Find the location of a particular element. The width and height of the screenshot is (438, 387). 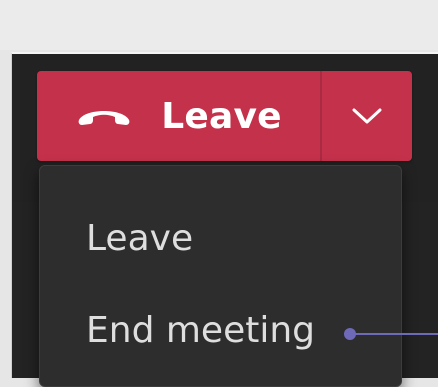

menu-item-leave: Leave is located at coordinates (220, 238).